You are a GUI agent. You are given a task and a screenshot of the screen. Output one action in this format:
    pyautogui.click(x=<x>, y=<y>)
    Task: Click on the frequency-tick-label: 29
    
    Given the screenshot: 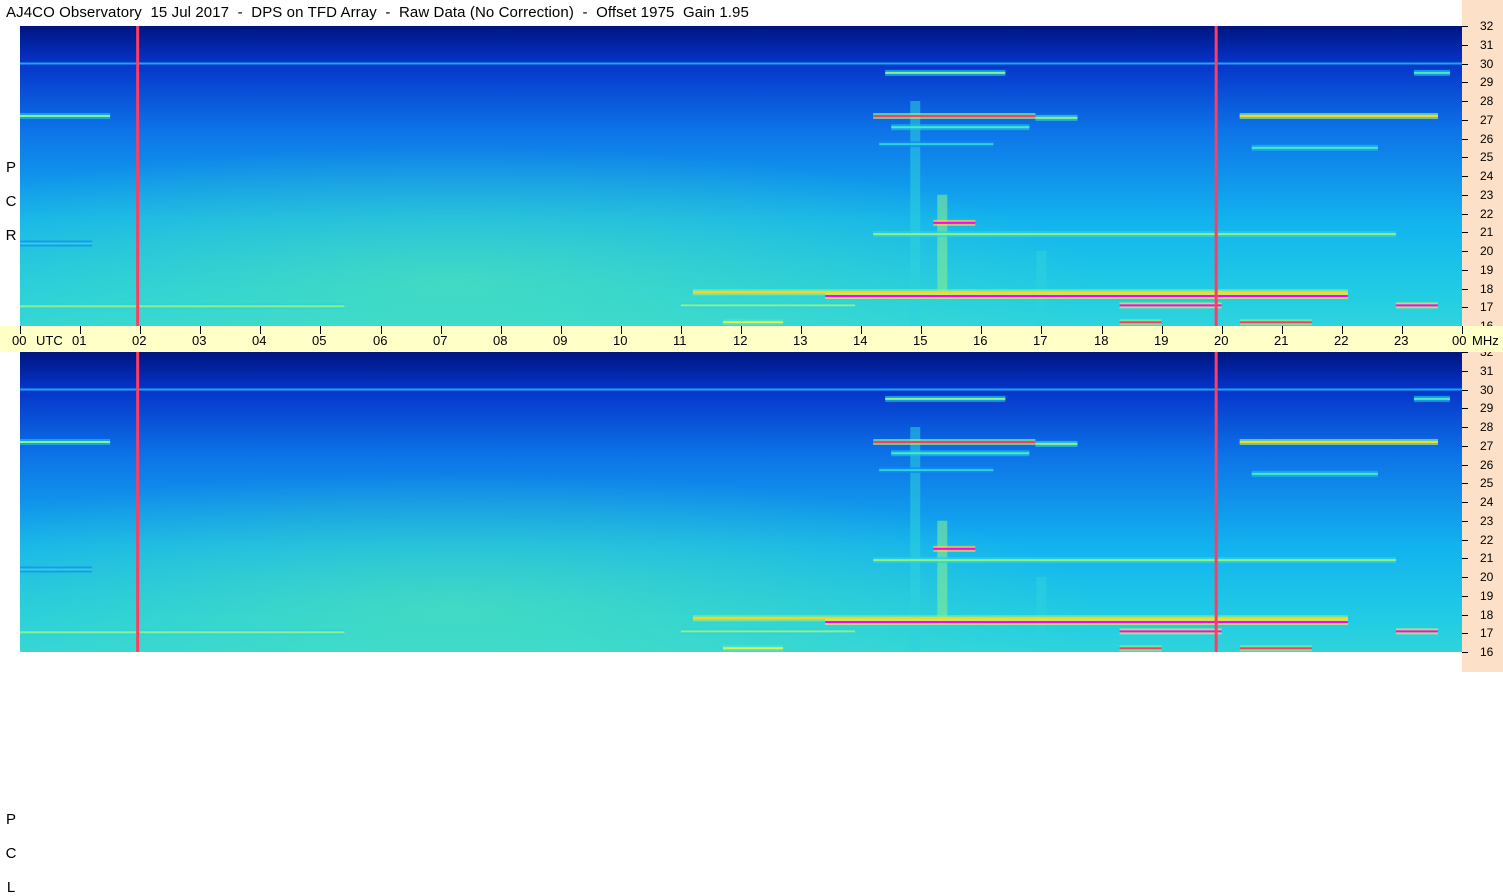 What is the action you would take?
    pyautogui.click(x=1487, y=408)
    